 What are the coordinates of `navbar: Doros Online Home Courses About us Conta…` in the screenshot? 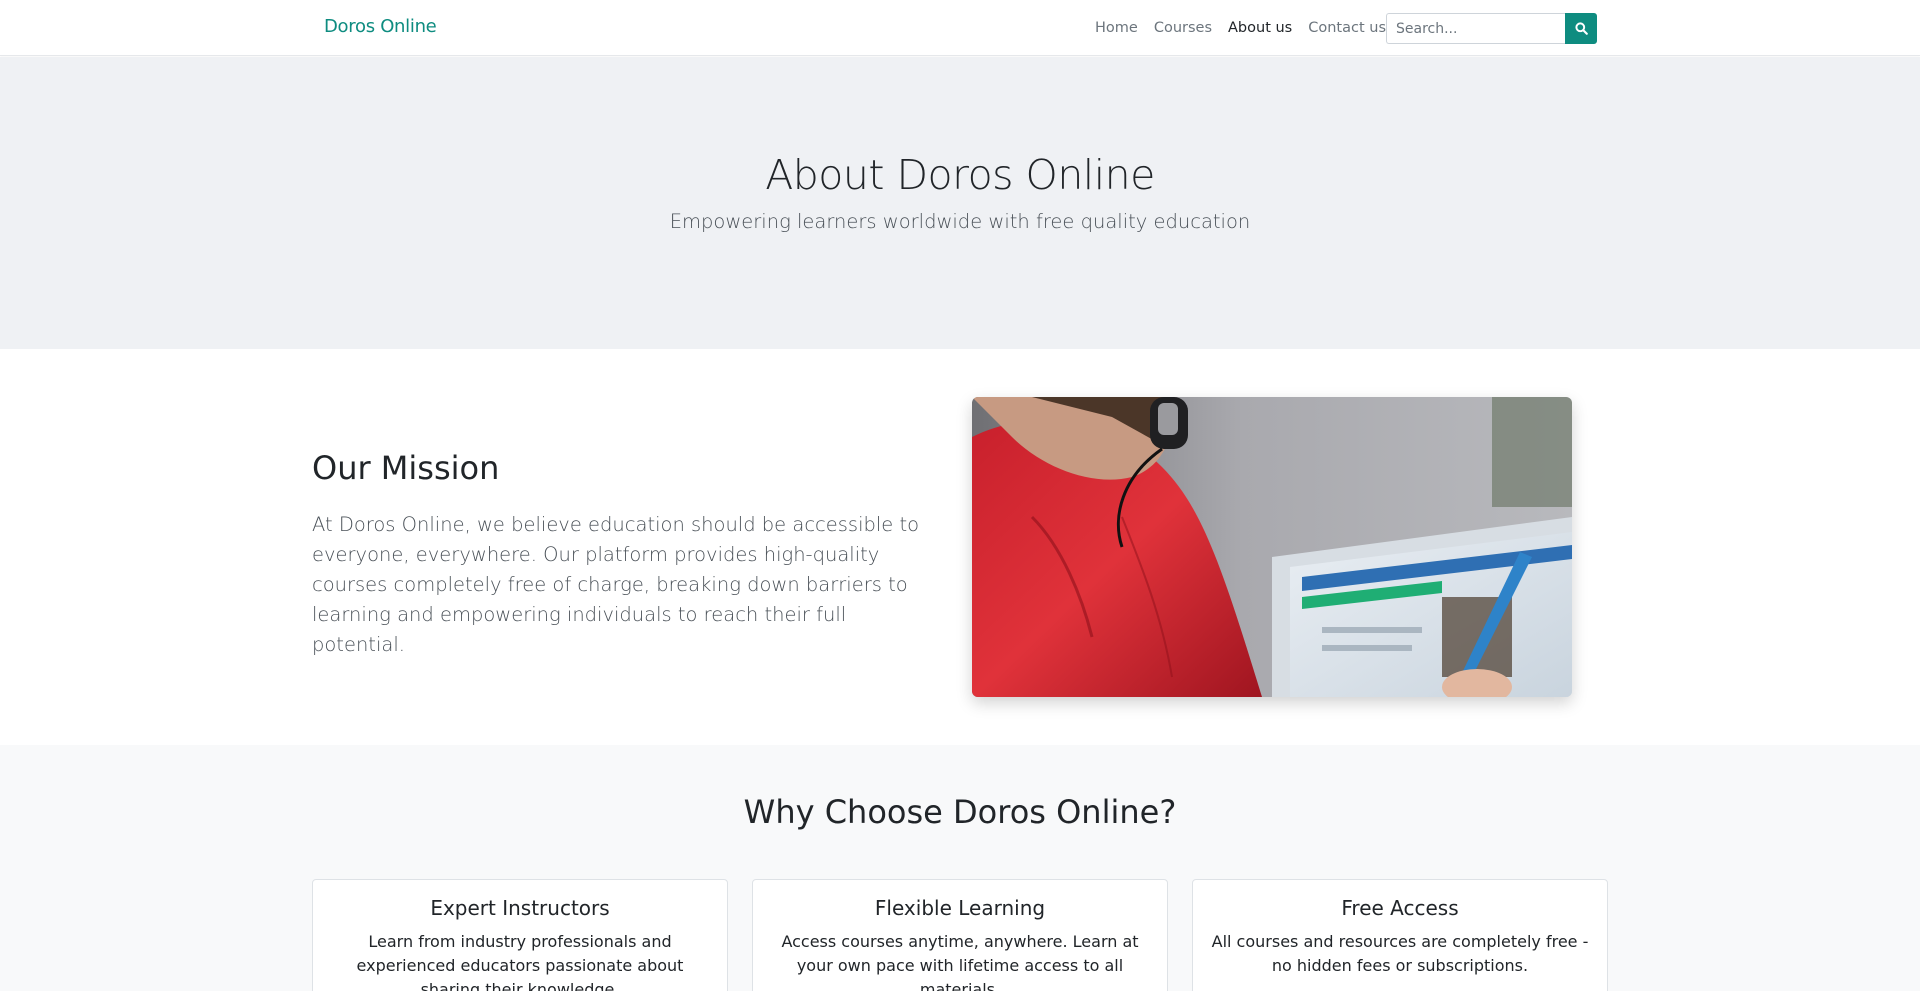 It's located at (960, 28).